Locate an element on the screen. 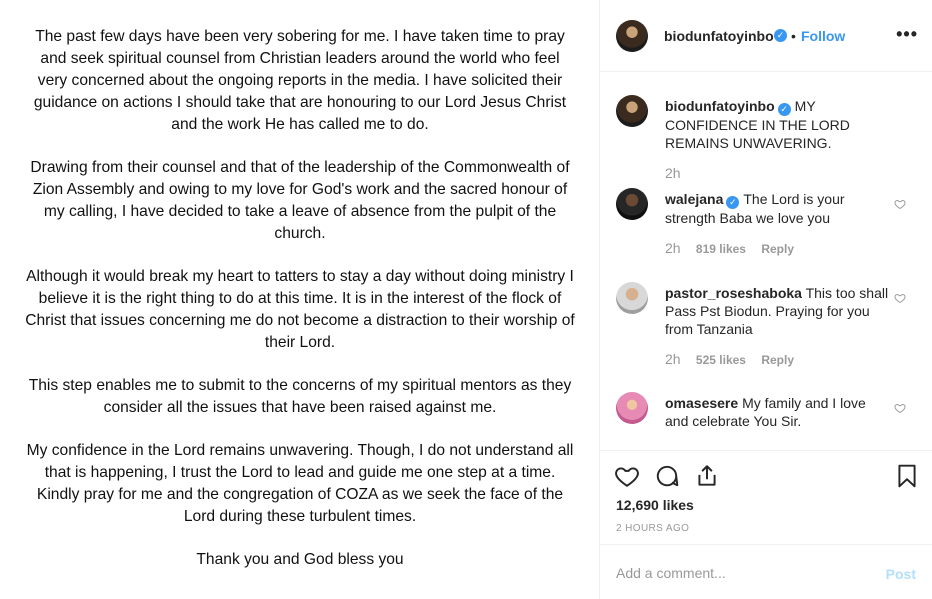 This screenshot has width=932, height=599. comment-meta: 2h 819 likes Reply is located at coordinates (729, 248).